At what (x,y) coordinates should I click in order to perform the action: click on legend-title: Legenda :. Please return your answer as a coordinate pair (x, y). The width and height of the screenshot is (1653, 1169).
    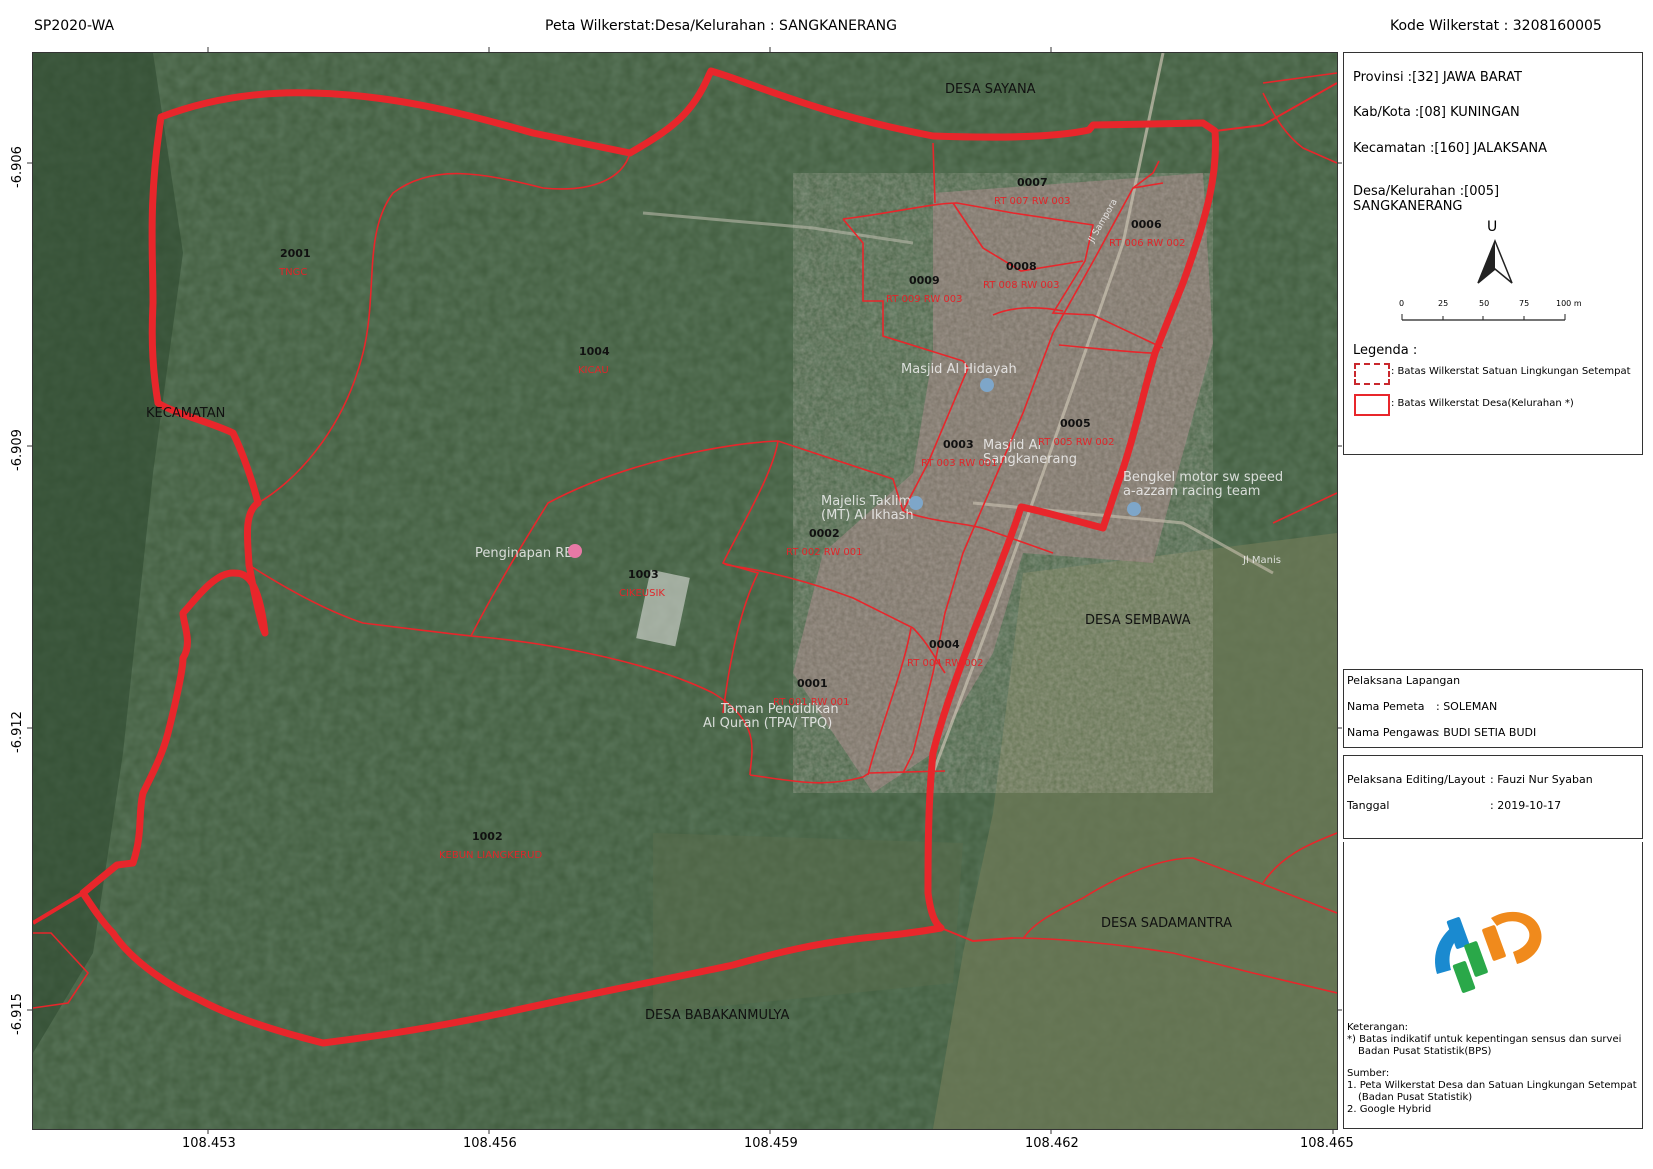
    Looking at the image, I should click on (1385, 350).